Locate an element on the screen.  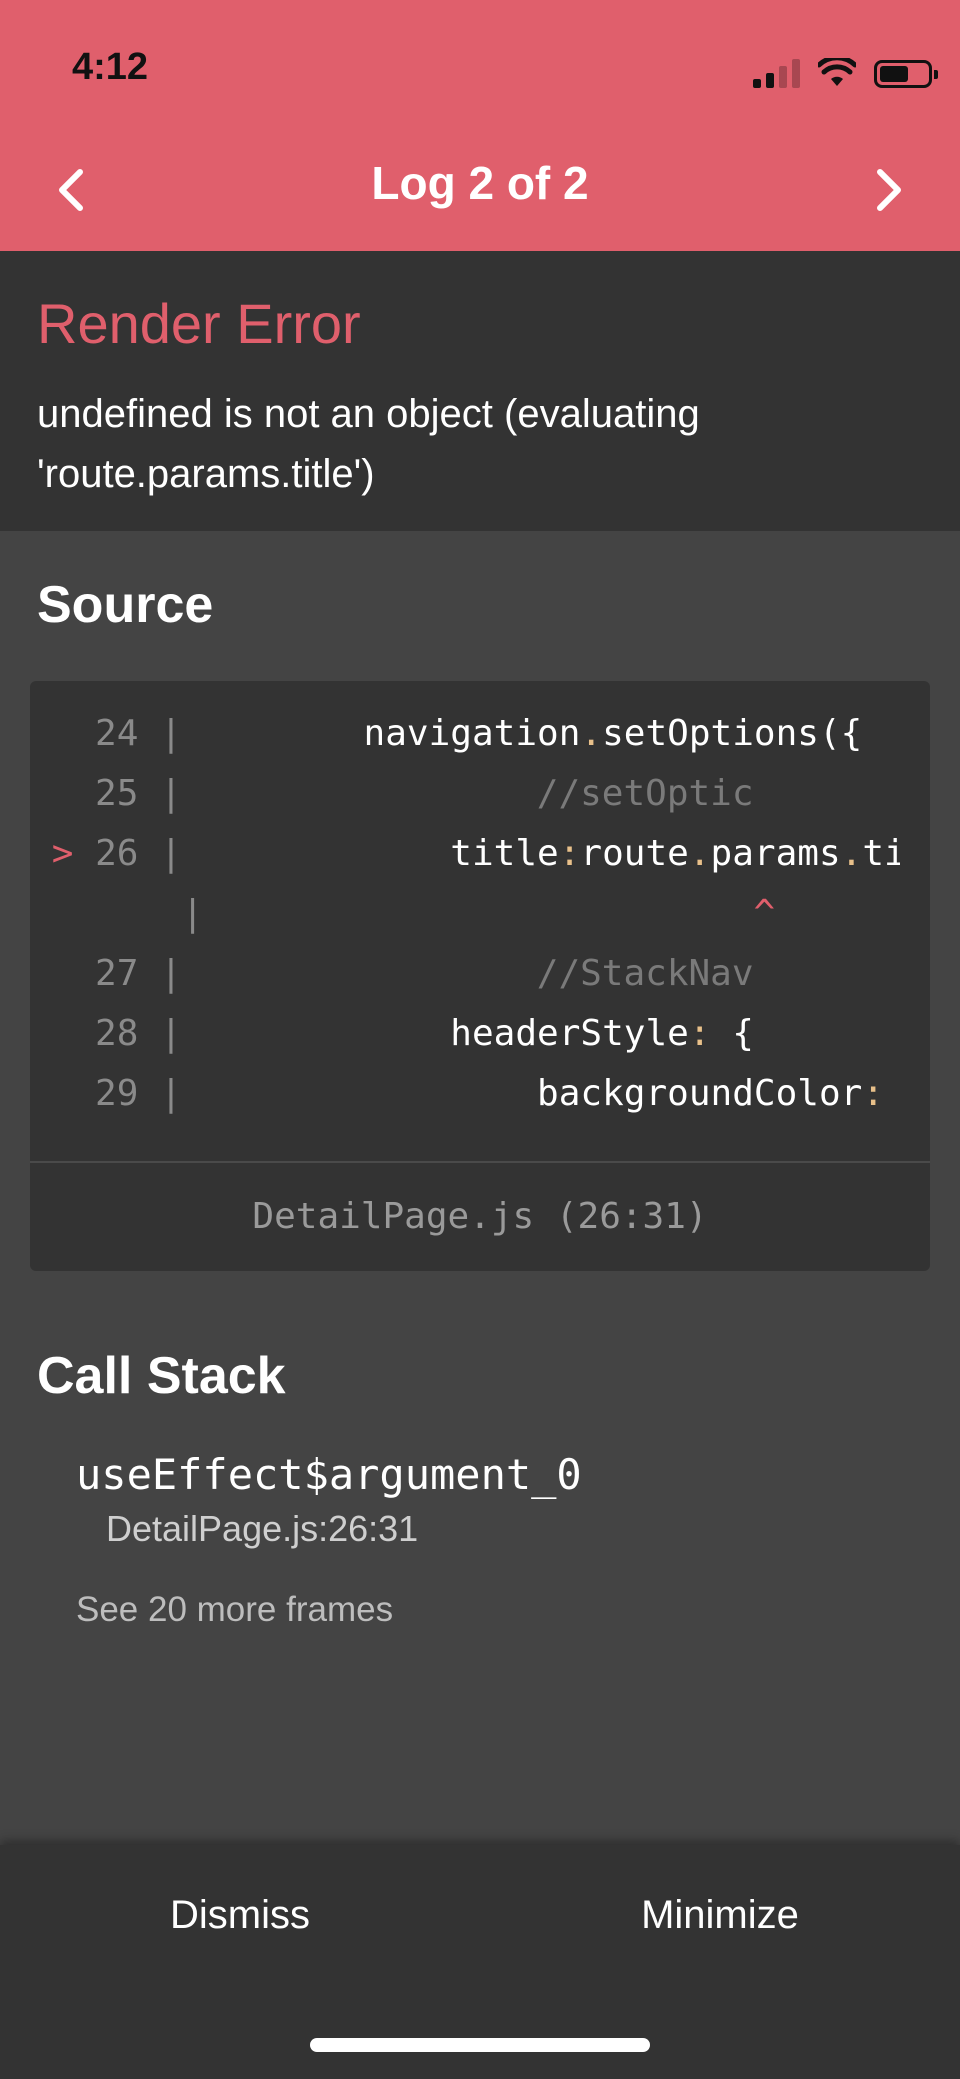
line-number: 29 is located at coordinates (117, 1093).